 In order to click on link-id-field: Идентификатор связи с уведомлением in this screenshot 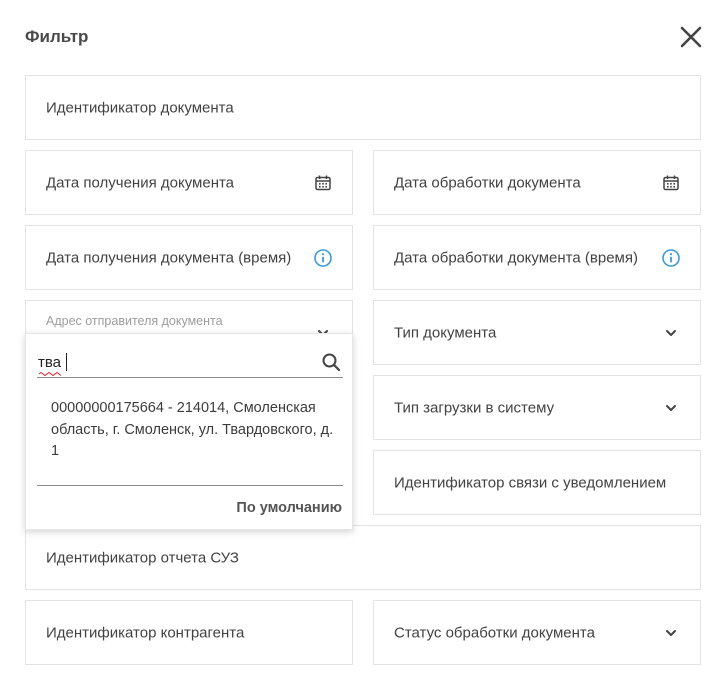, I will do `click(537, 482)`.